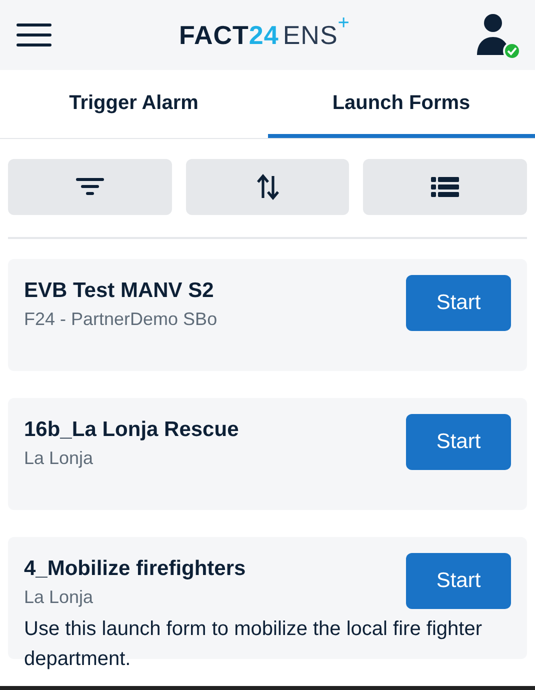 This screenshot has width=535, height=690. I want to click on filter-icon, so click(90, 187).